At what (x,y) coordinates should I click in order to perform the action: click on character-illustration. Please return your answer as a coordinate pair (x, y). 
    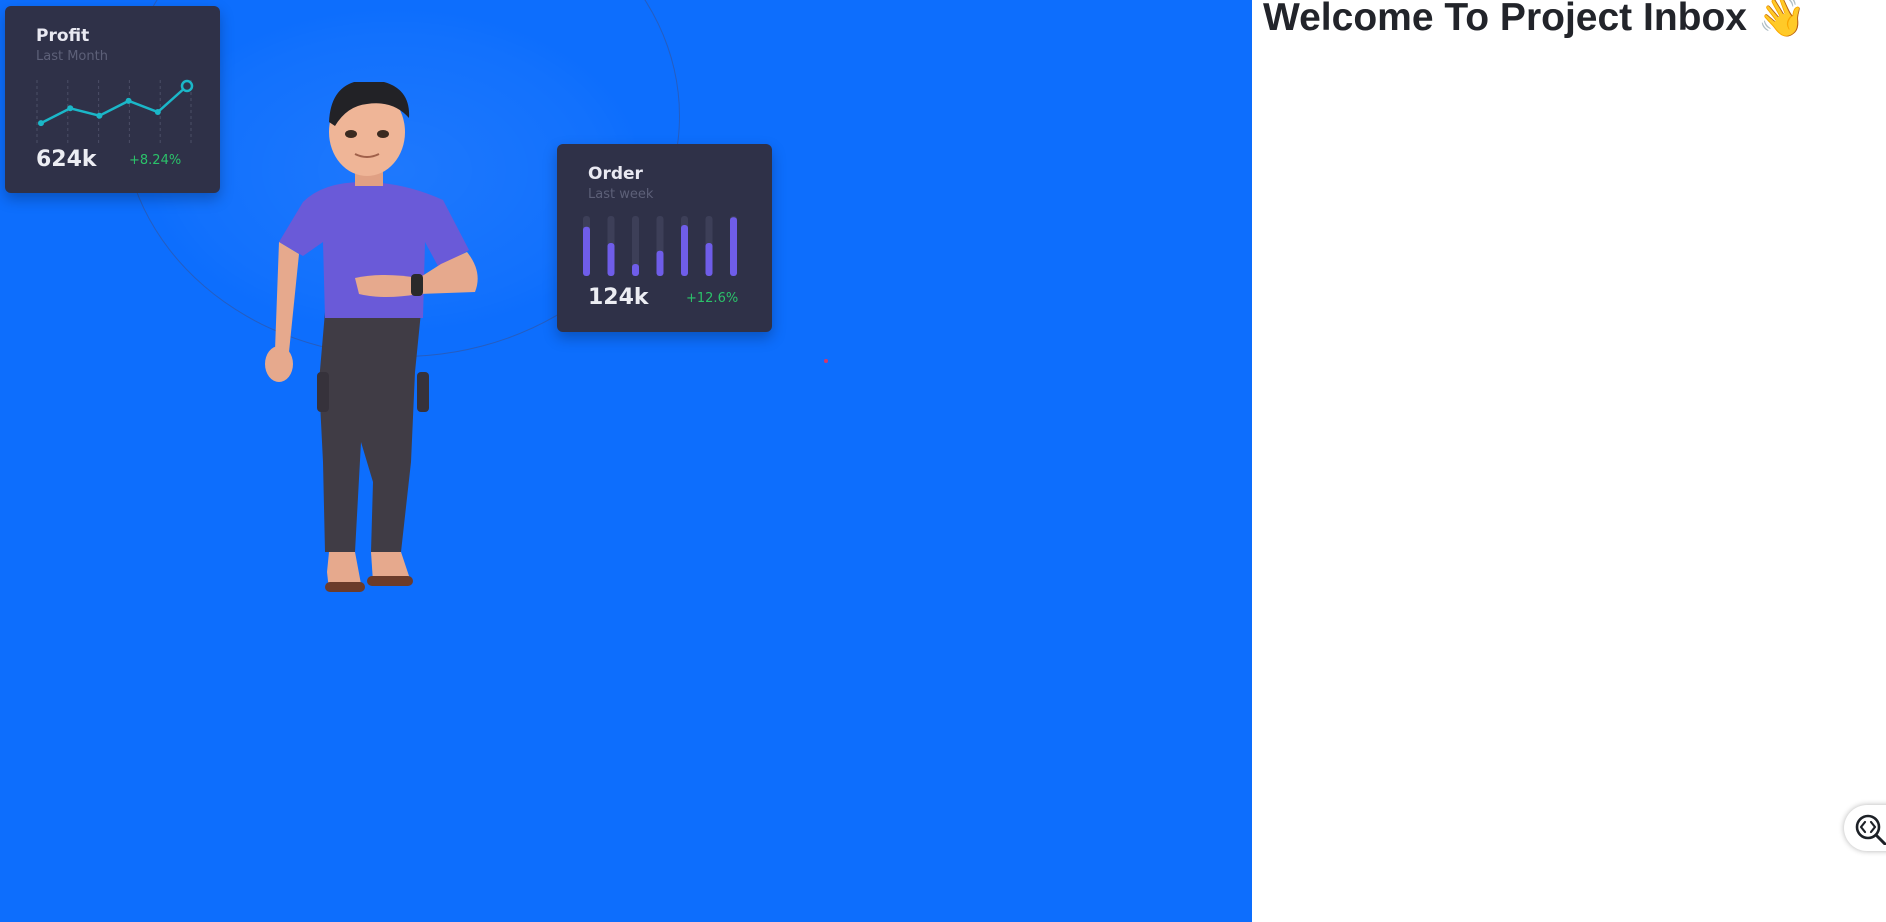
    Looking at the image, I should click on (371, 337).